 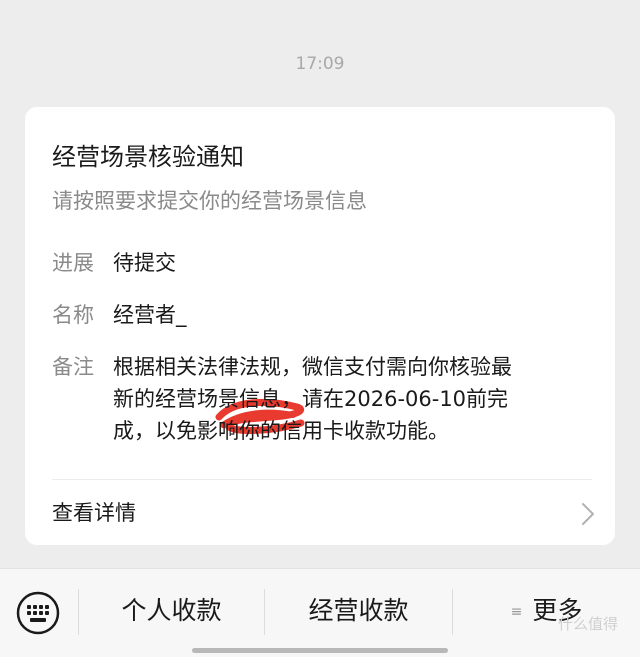 I want to click on remark-line: 新的经营场景信息，请在2026-06-10前完, so click(x=311, y=399).